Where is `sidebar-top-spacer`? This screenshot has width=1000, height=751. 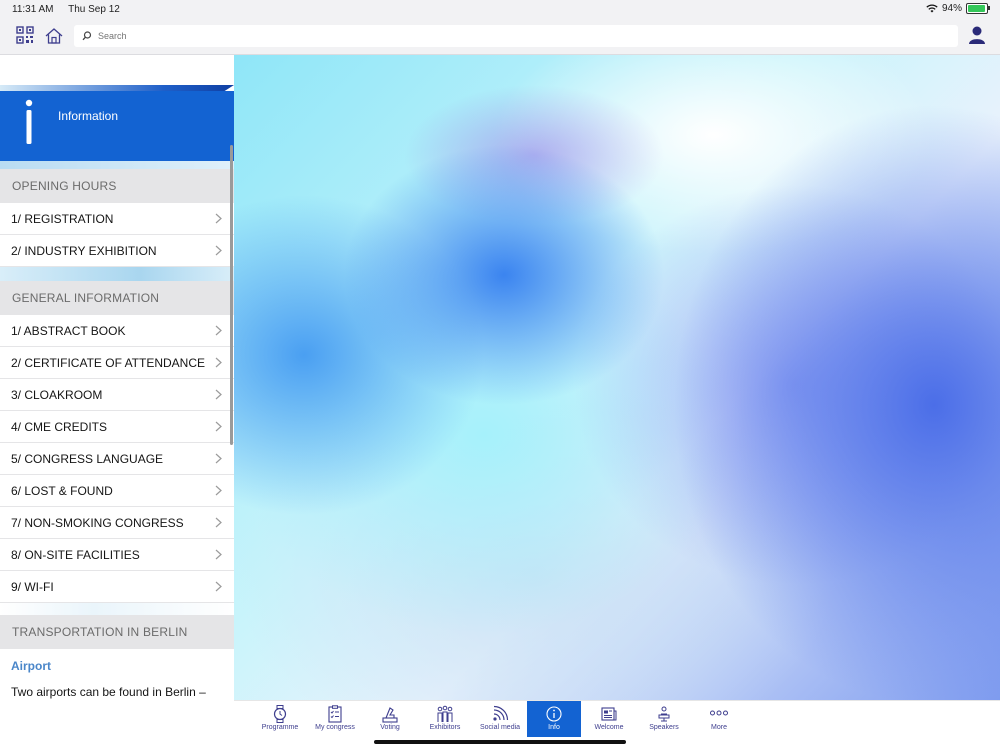 sidebar-top-spacer is located at coordinates (117, 73).